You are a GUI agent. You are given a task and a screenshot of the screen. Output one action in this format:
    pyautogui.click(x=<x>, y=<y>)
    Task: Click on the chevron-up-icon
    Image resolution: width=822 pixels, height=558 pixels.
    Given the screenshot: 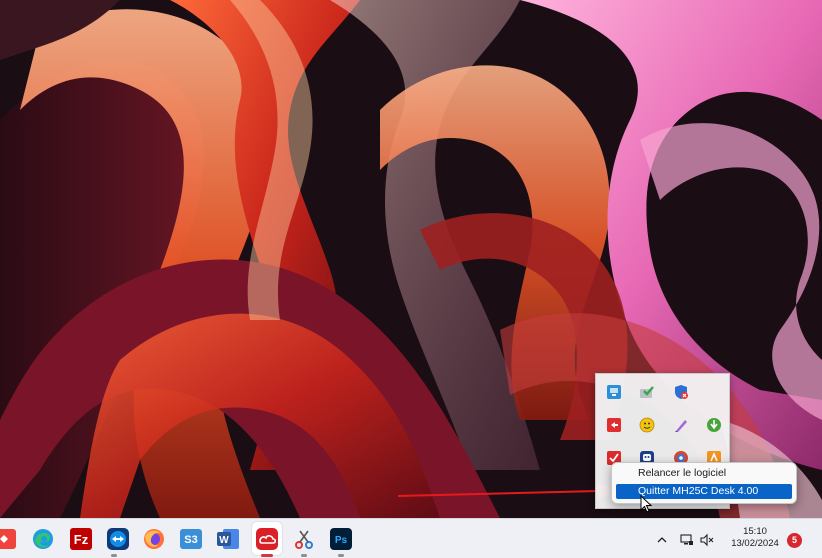 What is the action you would take?
    pyautogui.click(x=662, y=540)
    